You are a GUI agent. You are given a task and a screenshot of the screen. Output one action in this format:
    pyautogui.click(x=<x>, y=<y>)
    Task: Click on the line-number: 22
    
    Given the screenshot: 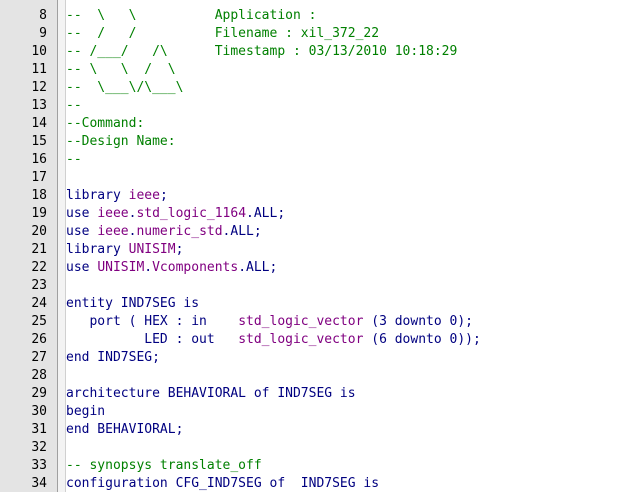 What is the action you would take?
    pyautogui.click(x=39, y=267)
    